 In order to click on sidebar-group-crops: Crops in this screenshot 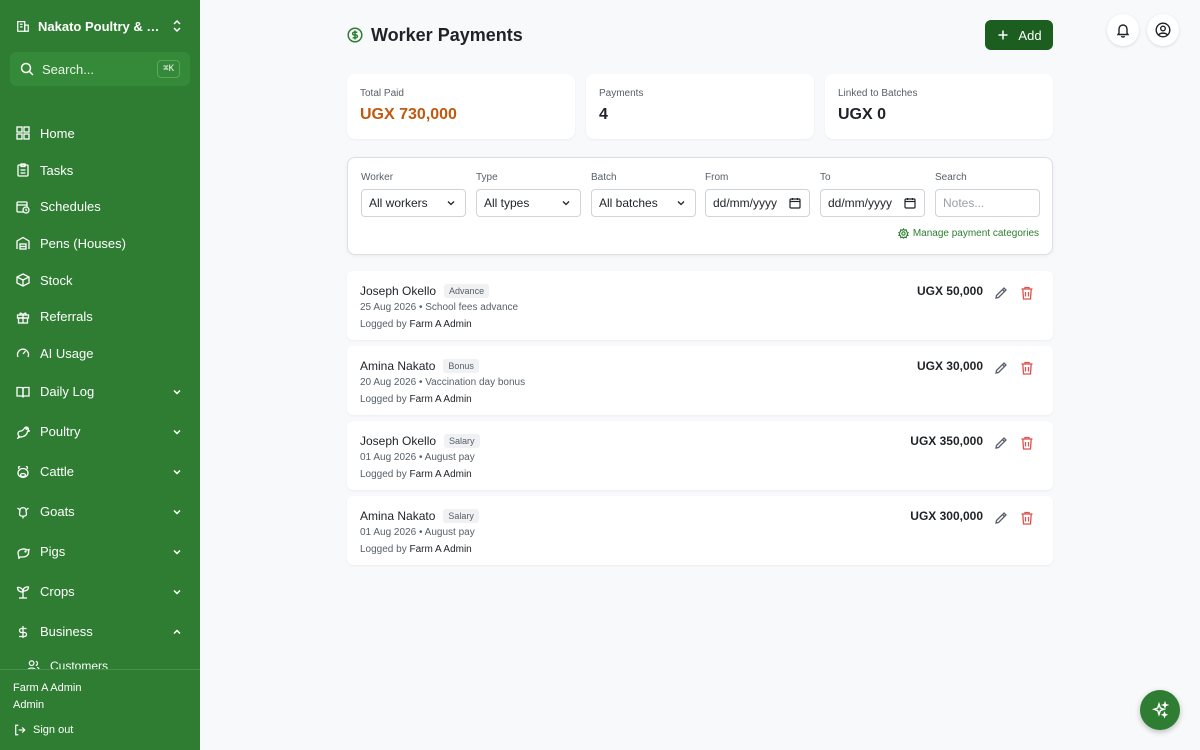, I will do `click(100, 592)`.